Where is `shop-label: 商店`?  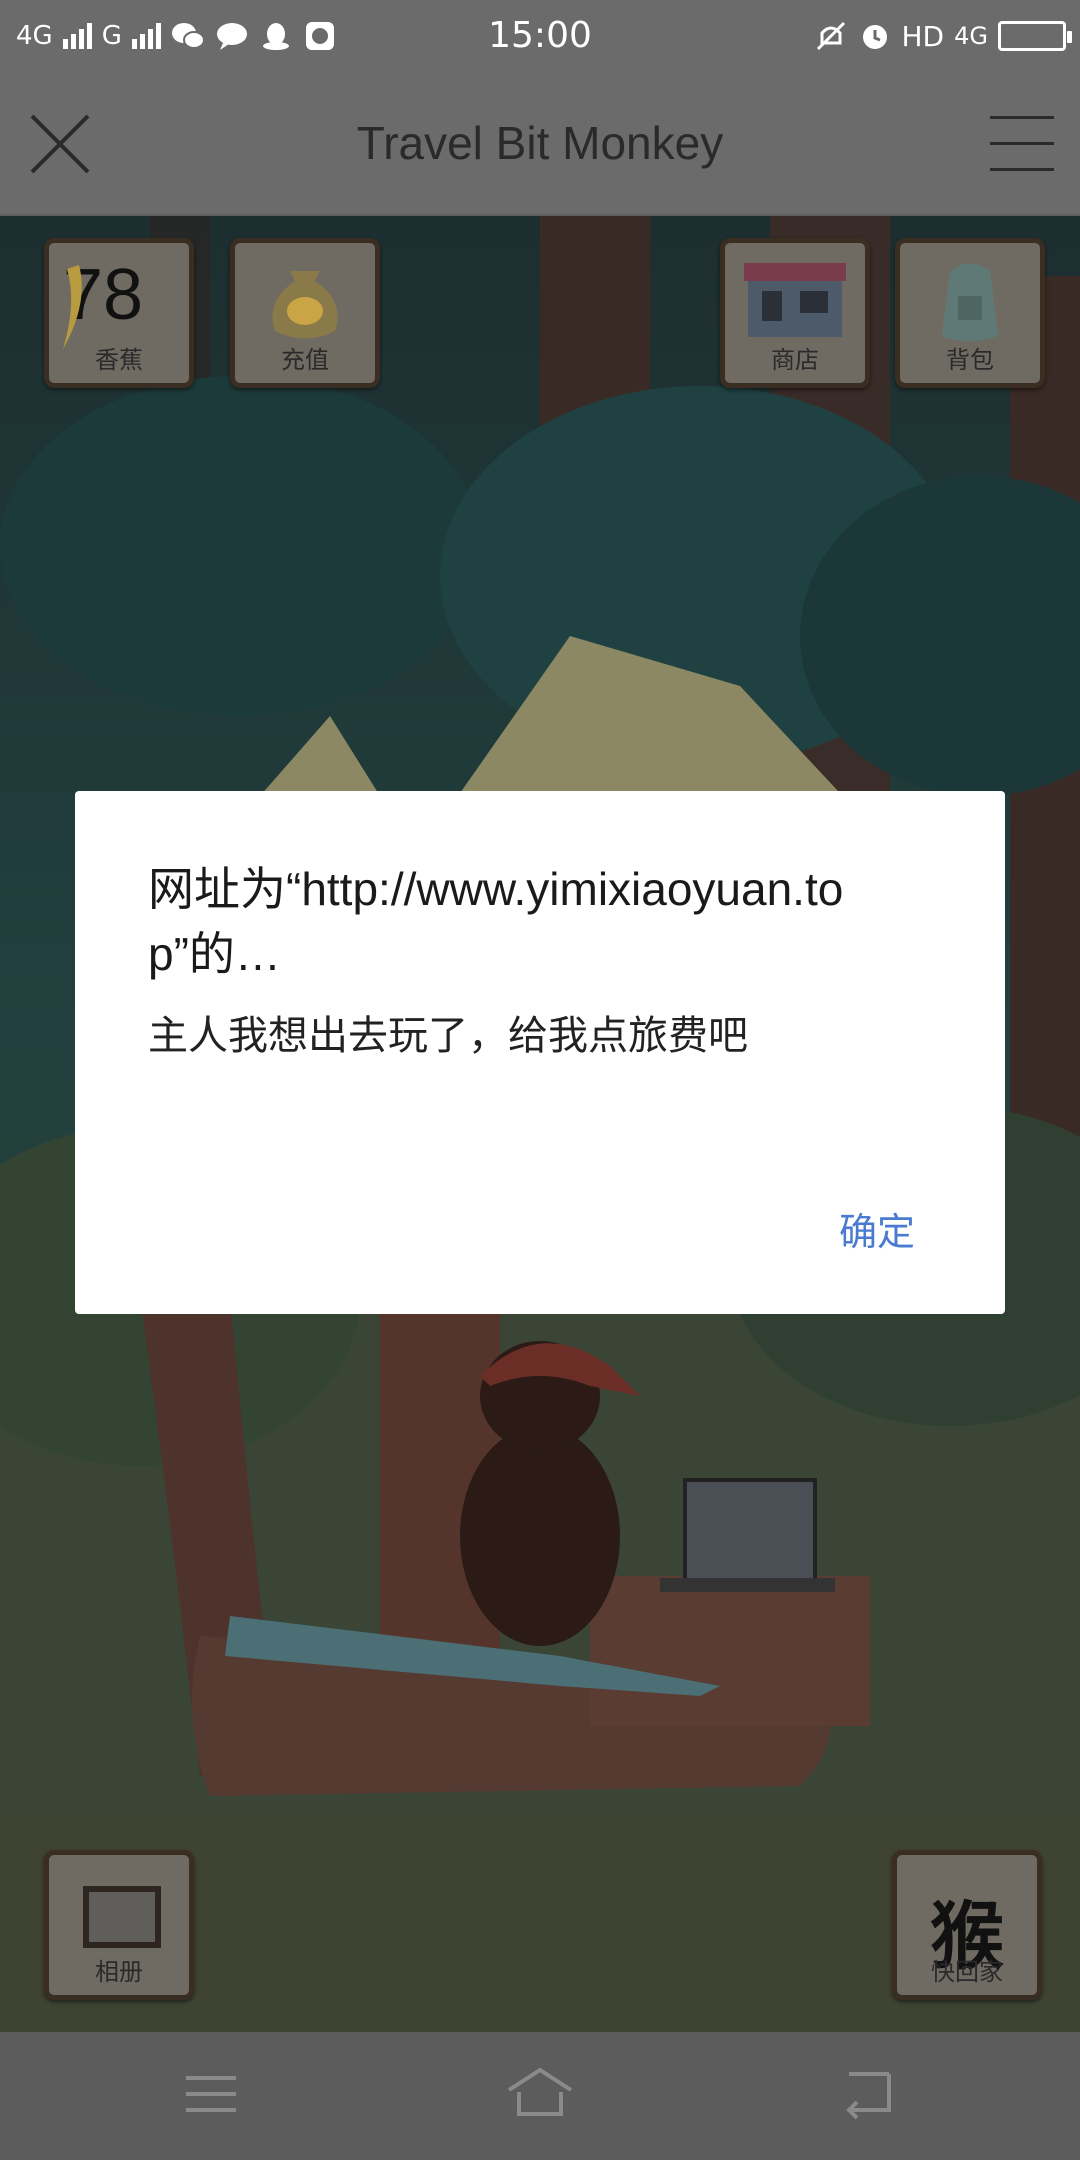 shop-label: 商店 is located at coordinates (795, 360).